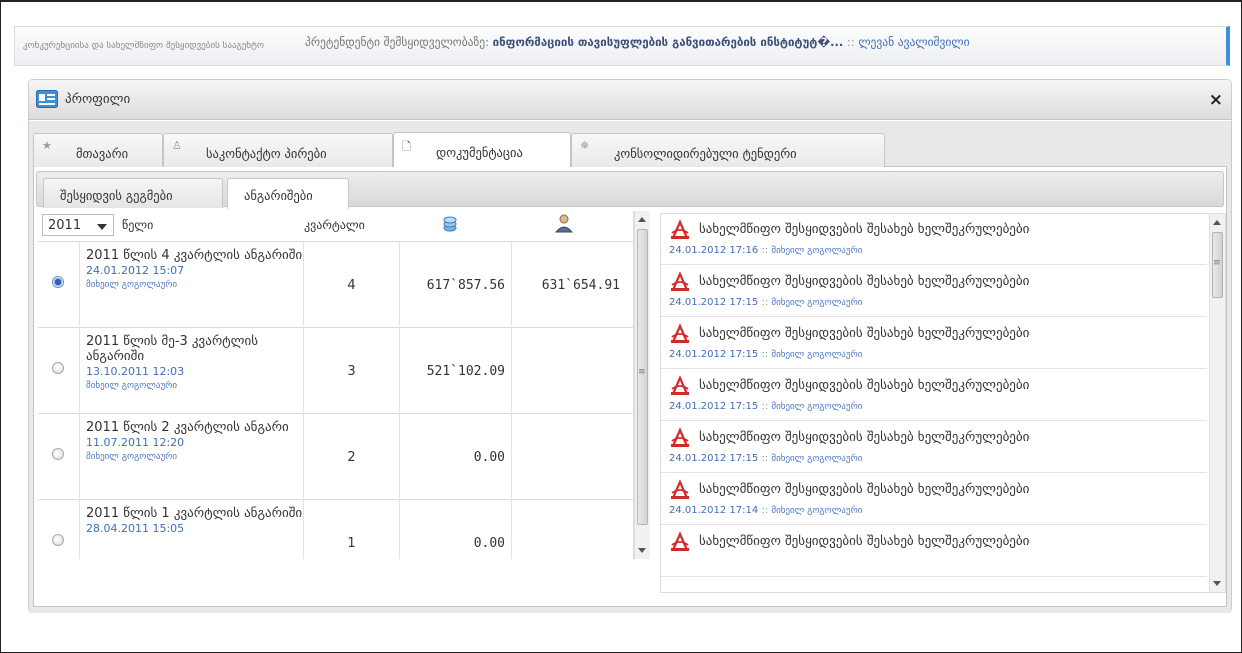 This screenshot has height=653, width=1242. What do you see at coordinates (642, 377) in the screenshot?
I see `scroll-thumb` at bounding box center [642, 377].